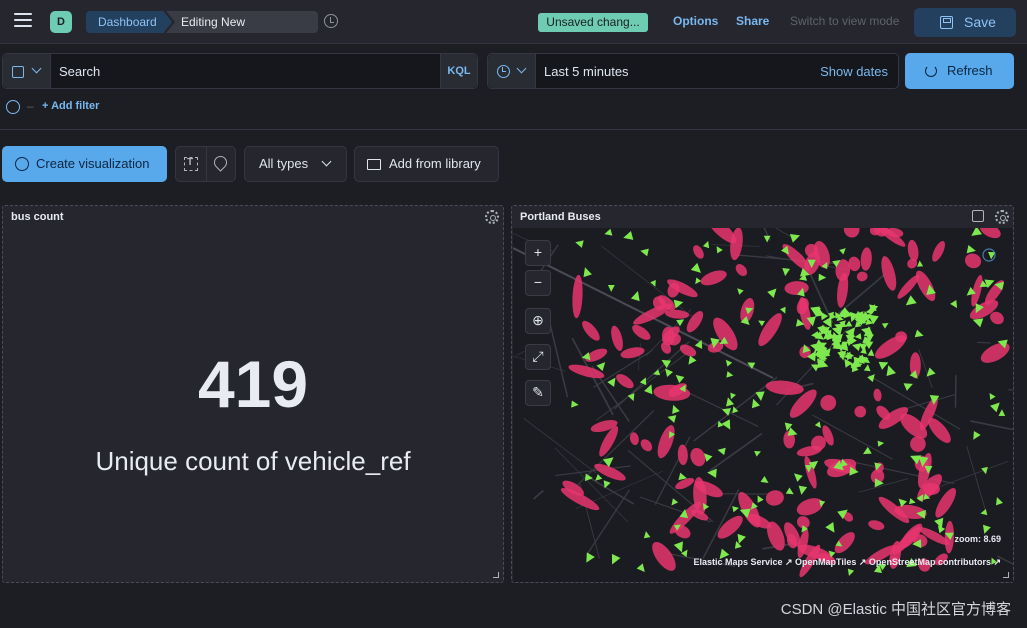 This screenshot has height=628, width=1027. Describe the element at coordinates (191, 164) in the screenshot. I see `text-panel-icon` at that location.